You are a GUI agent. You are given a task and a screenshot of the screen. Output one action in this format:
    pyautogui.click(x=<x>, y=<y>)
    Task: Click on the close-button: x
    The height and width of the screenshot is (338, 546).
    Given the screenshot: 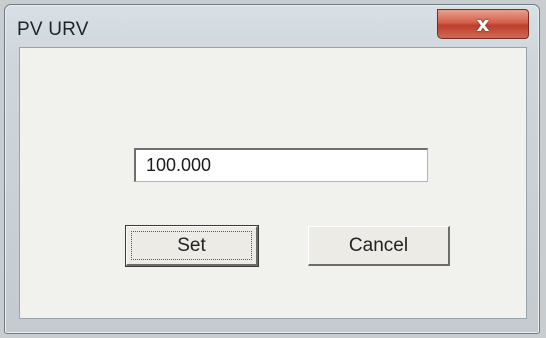 What is the action you would take?
    pyautogui.click(x=483, y=24)
    